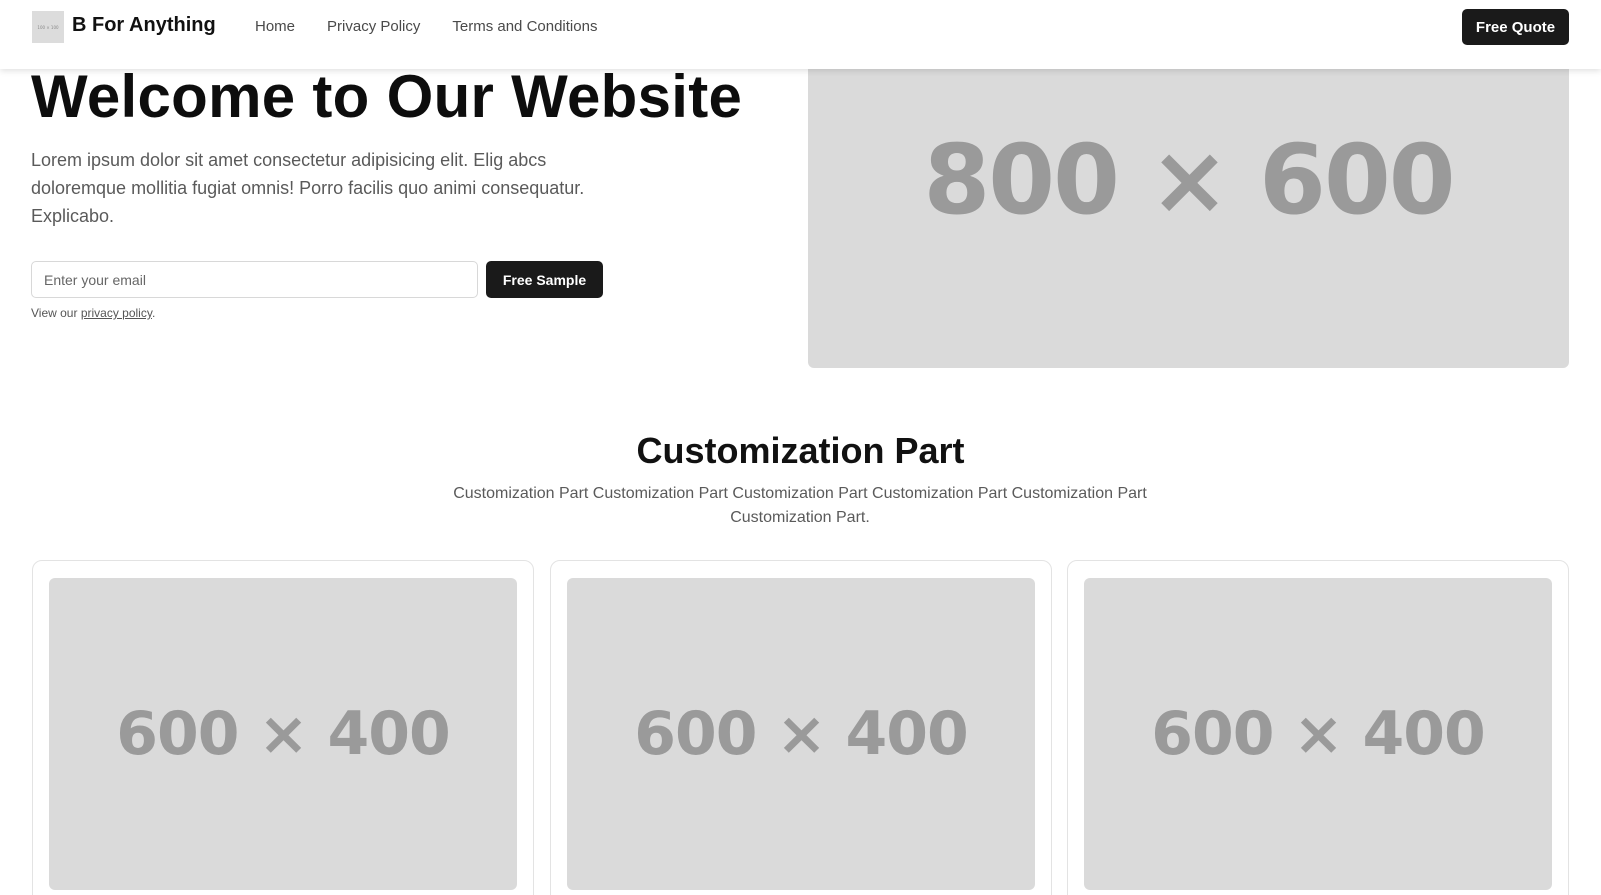 Image resolution: width=1601 pixels, height=895 pixels. What do you see at coordinates (387, 96) in the screenshot?
I see `hero-title: Welcome to Our Website` at bounding box center [387, 96].